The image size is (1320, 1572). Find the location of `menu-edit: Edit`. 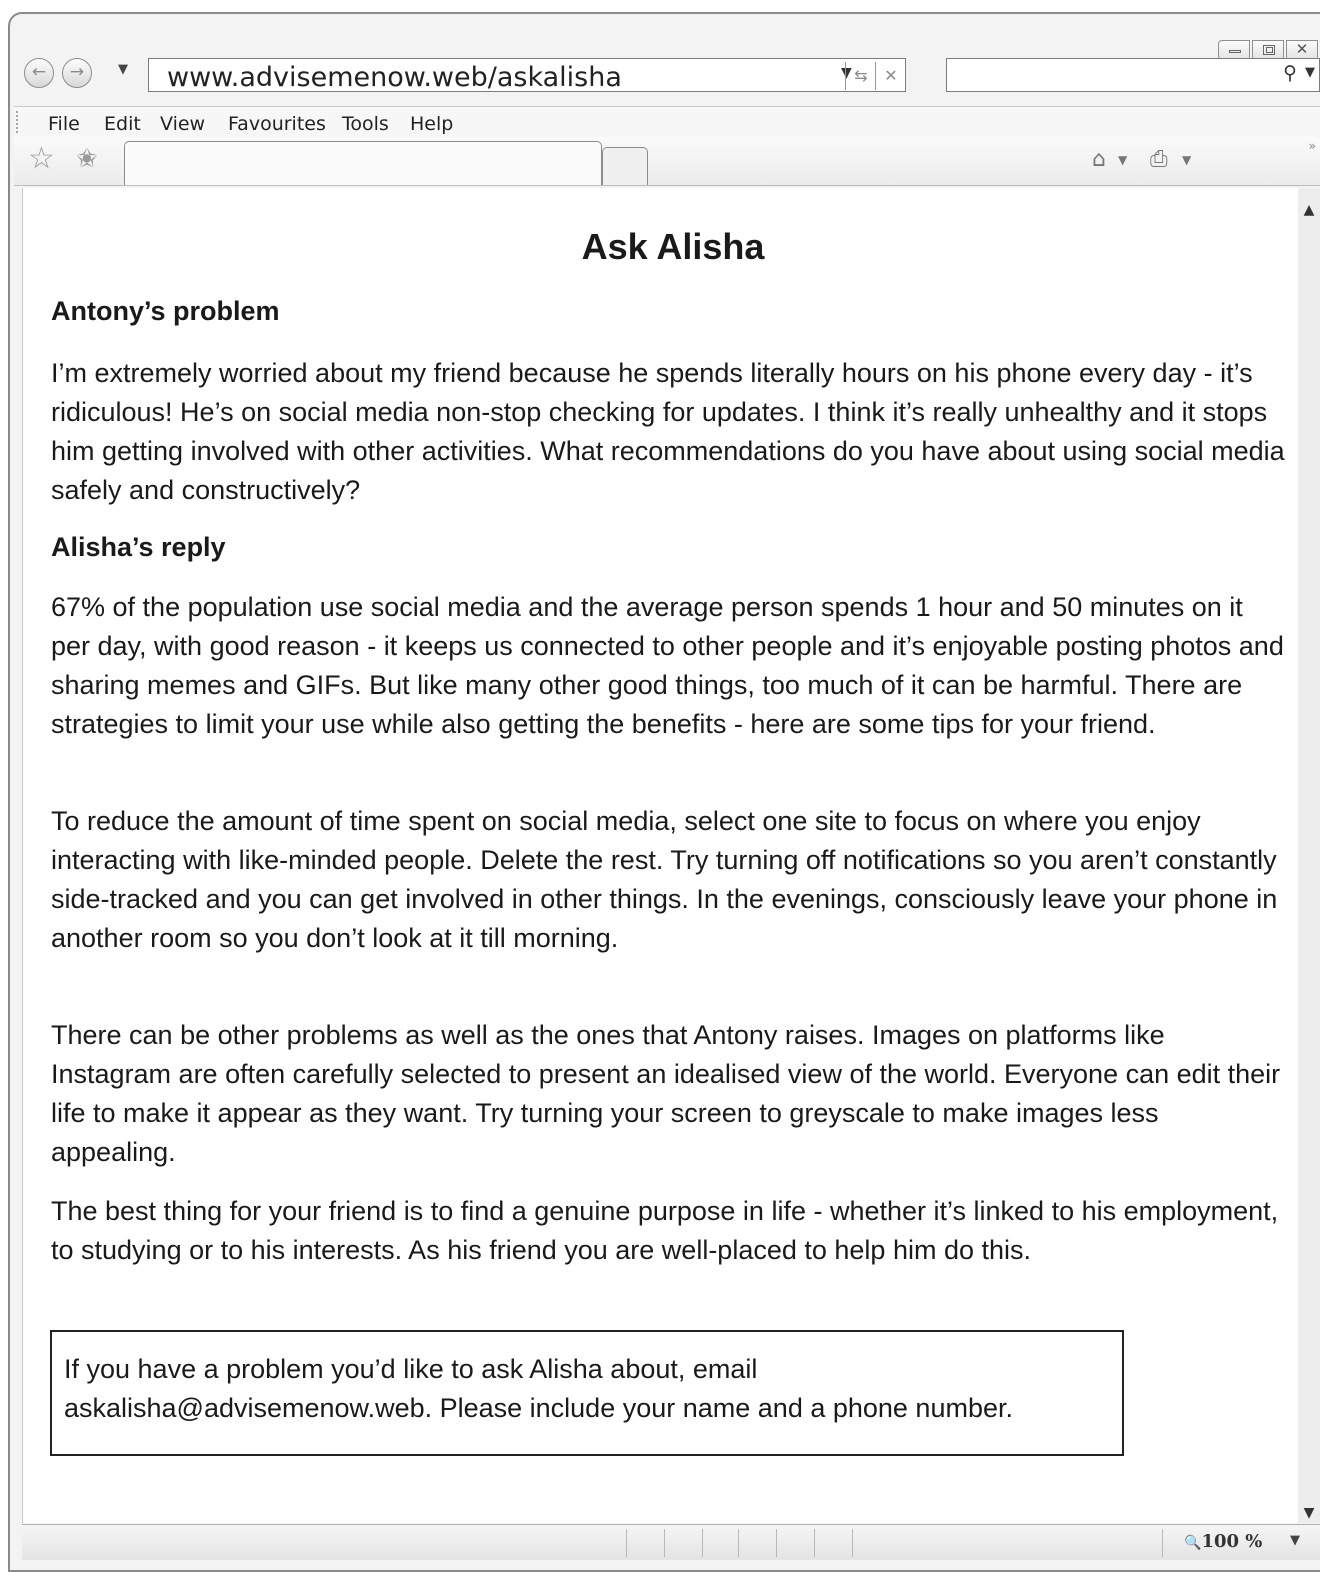

menu-edit: Edit is located at coordinates (122, 124).